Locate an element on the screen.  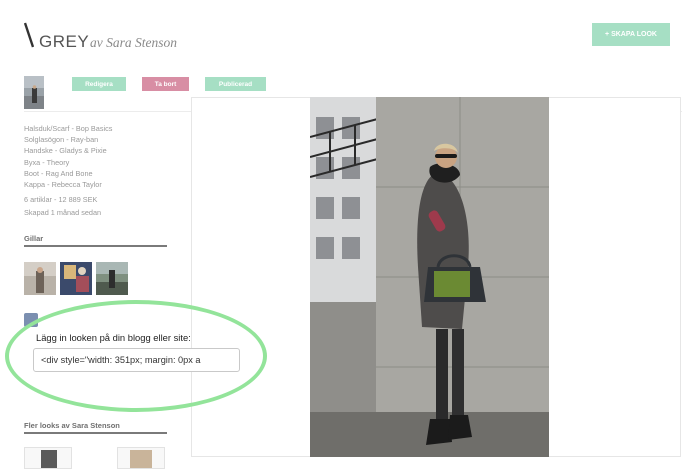
list-item: Byxa - Theory is located at coordinates (68, 162).